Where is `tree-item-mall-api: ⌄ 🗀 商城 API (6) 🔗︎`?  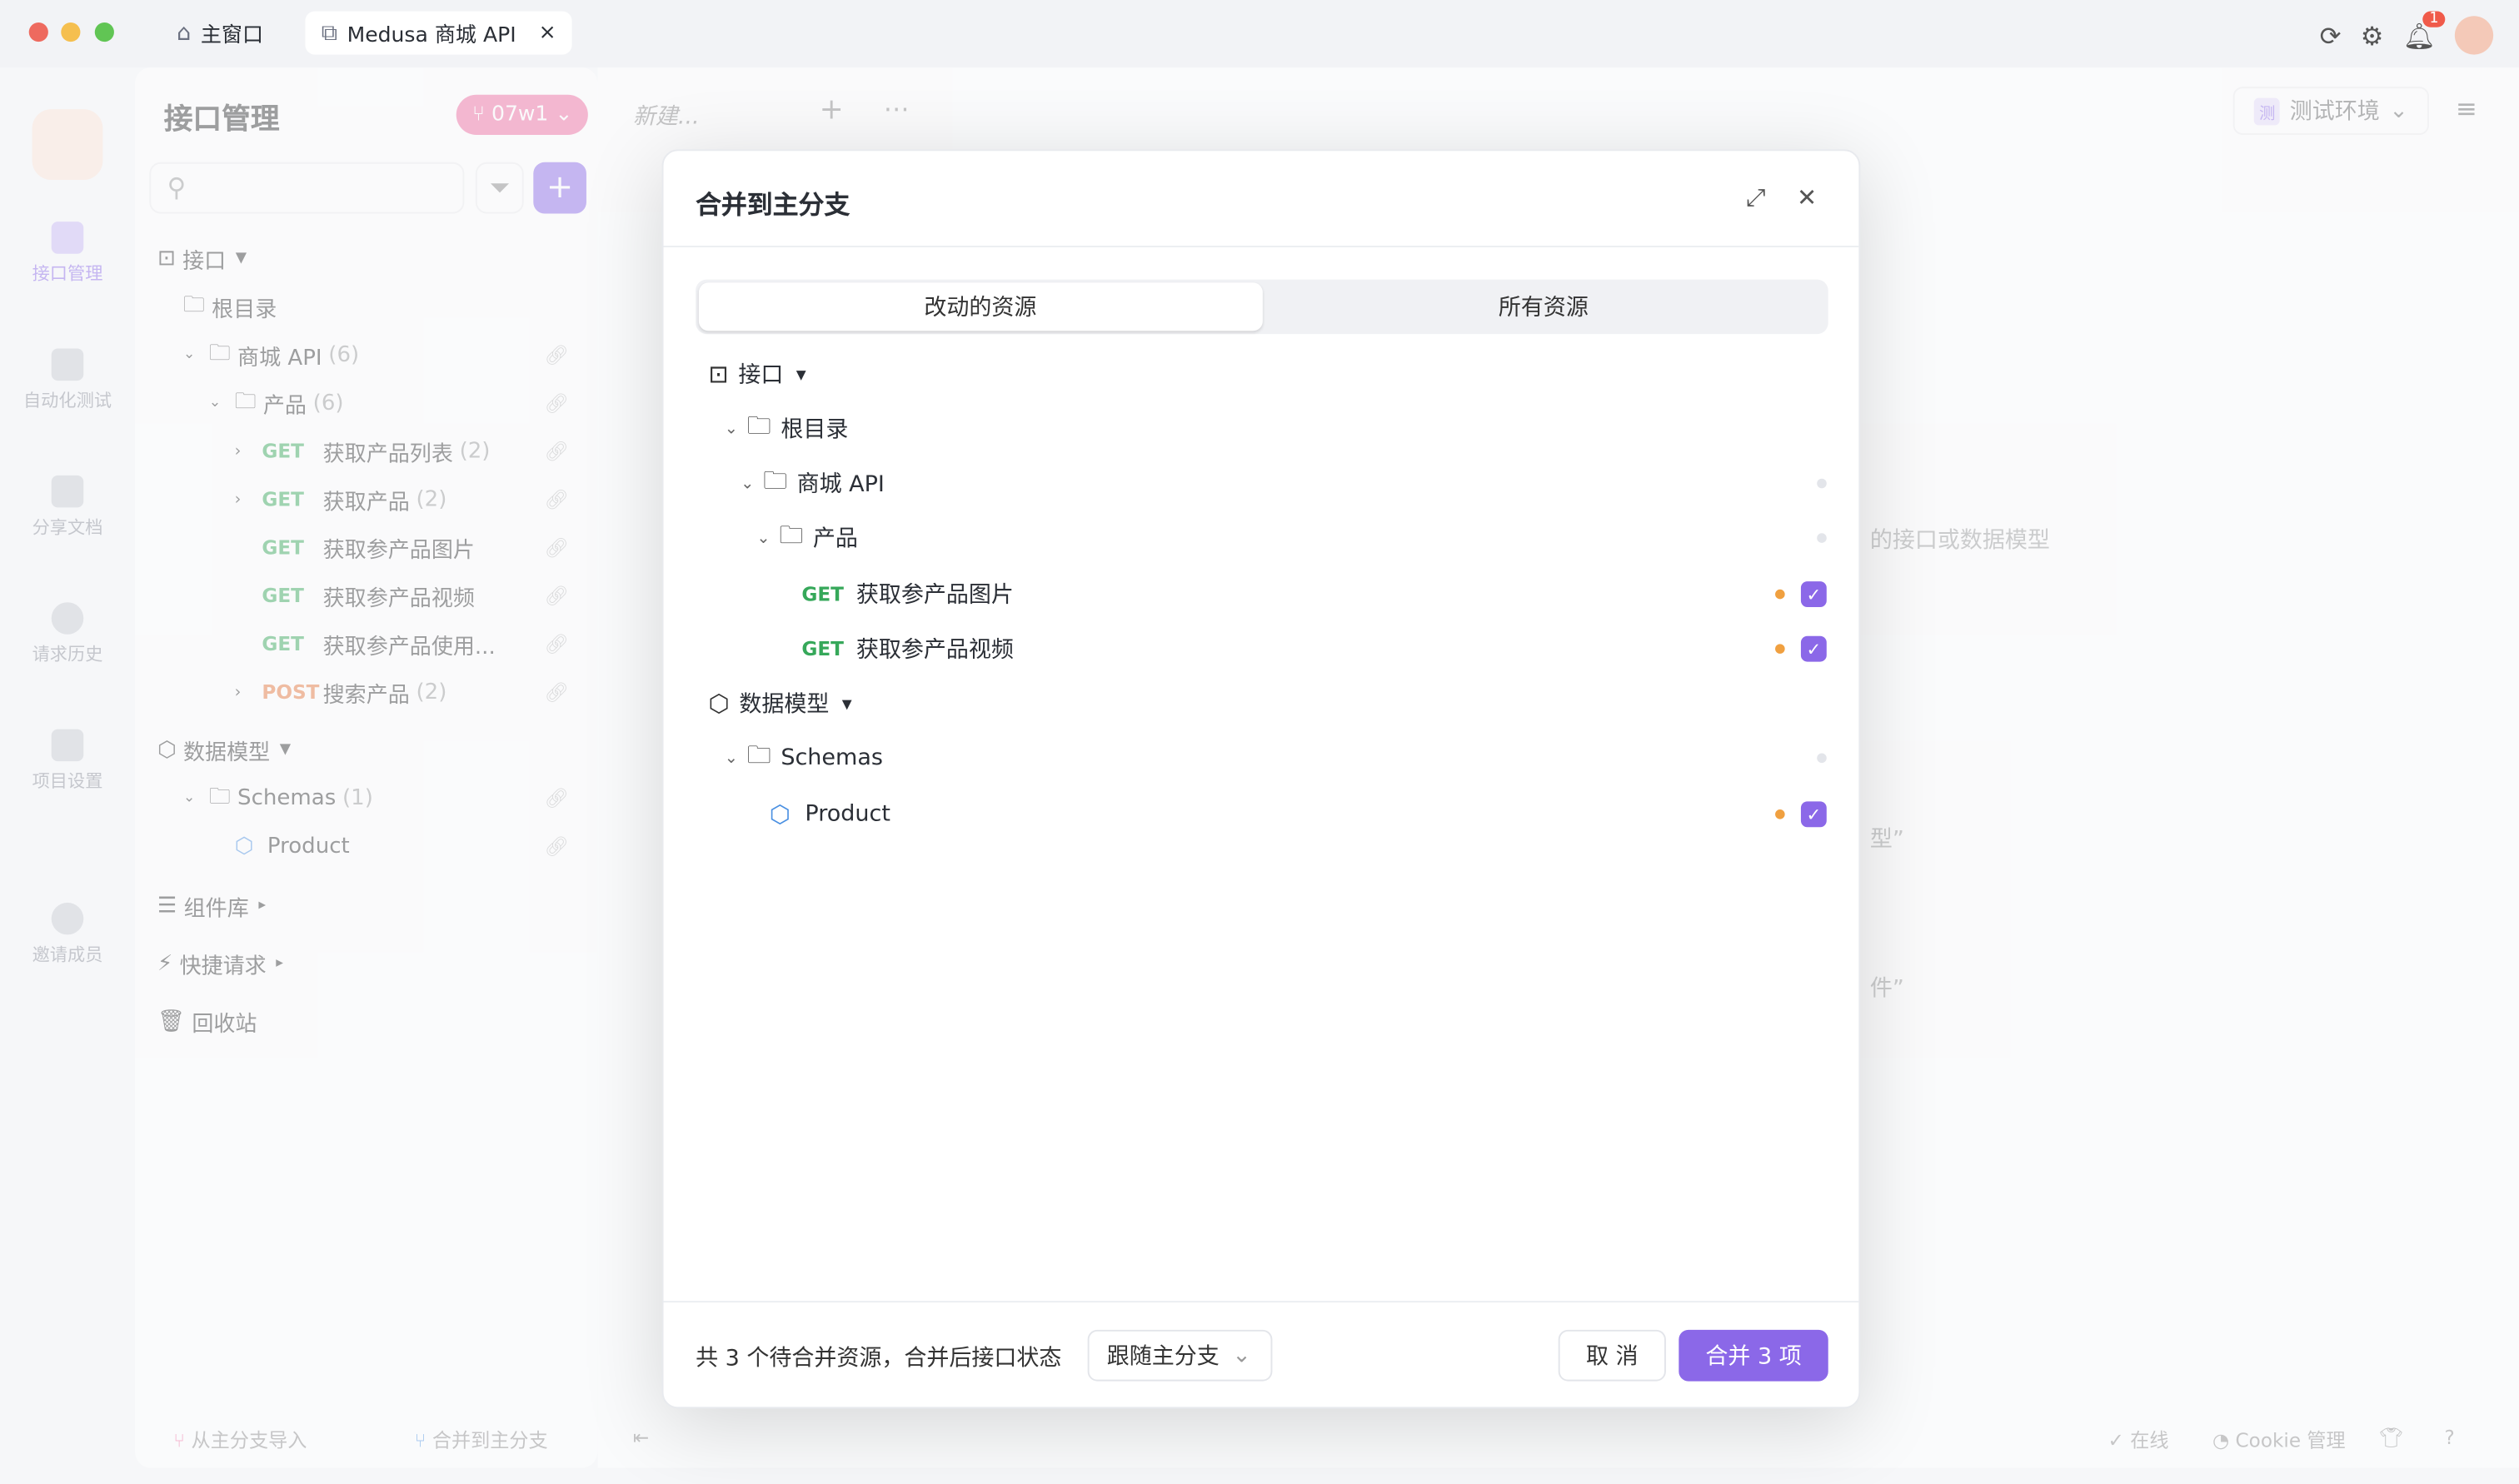
tree-item-mall-api: ⌄ 🗀 商城 API (6) 🔗︎ is located at coordinates (390, 355).